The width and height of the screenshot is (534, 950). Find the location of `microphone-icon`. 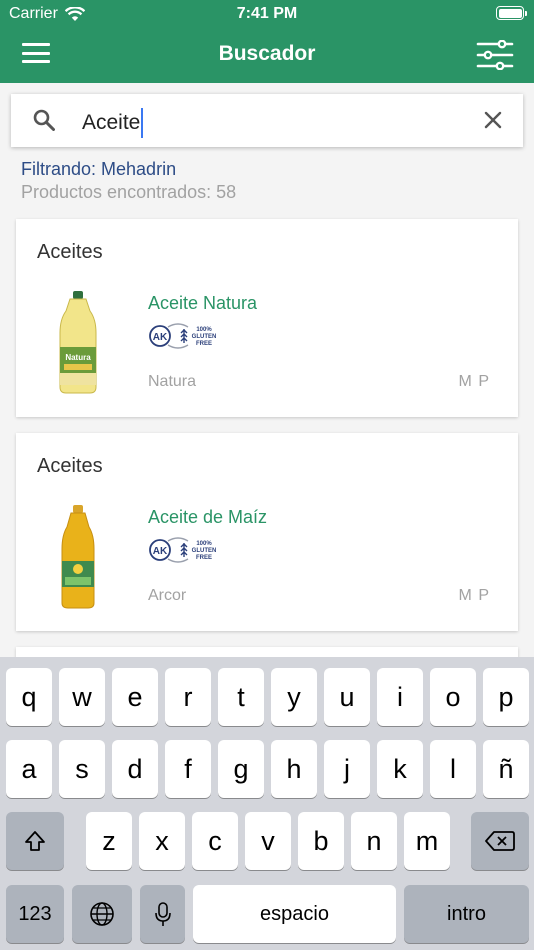

microphone-icon is located at coordinates (162, 914).